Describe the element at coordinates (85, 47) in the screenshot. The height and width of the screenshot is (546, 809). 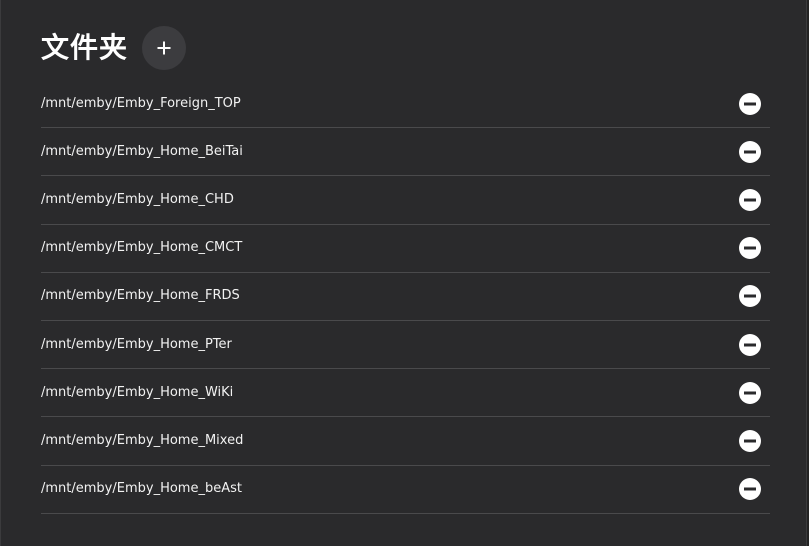
I see `section-title: 文件夹` at that location.